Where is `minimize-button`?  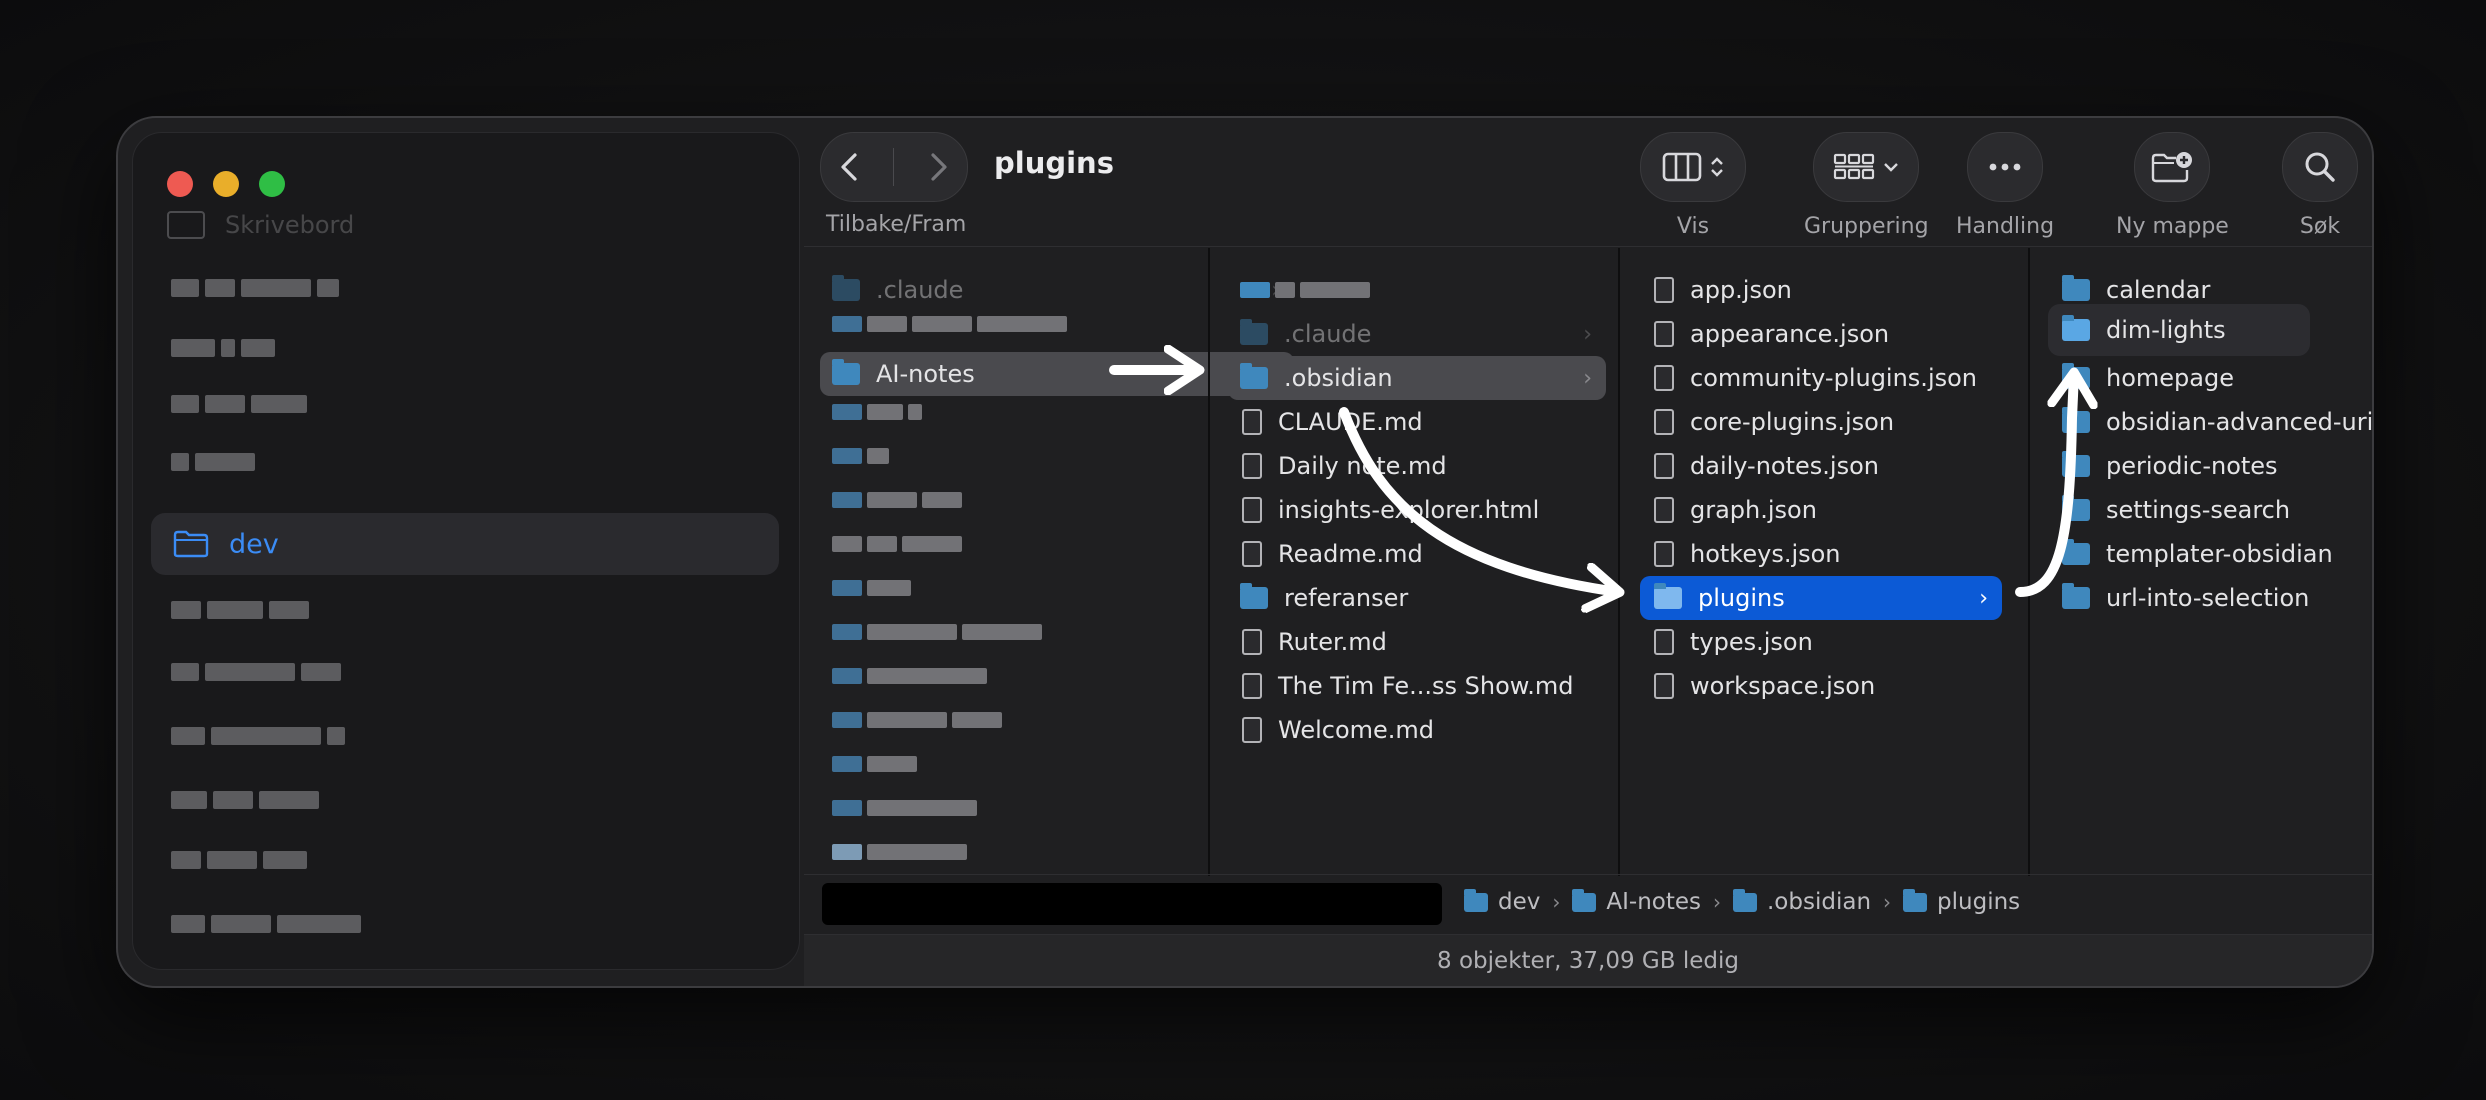 minimize-button is located at coordinates (226, 184).